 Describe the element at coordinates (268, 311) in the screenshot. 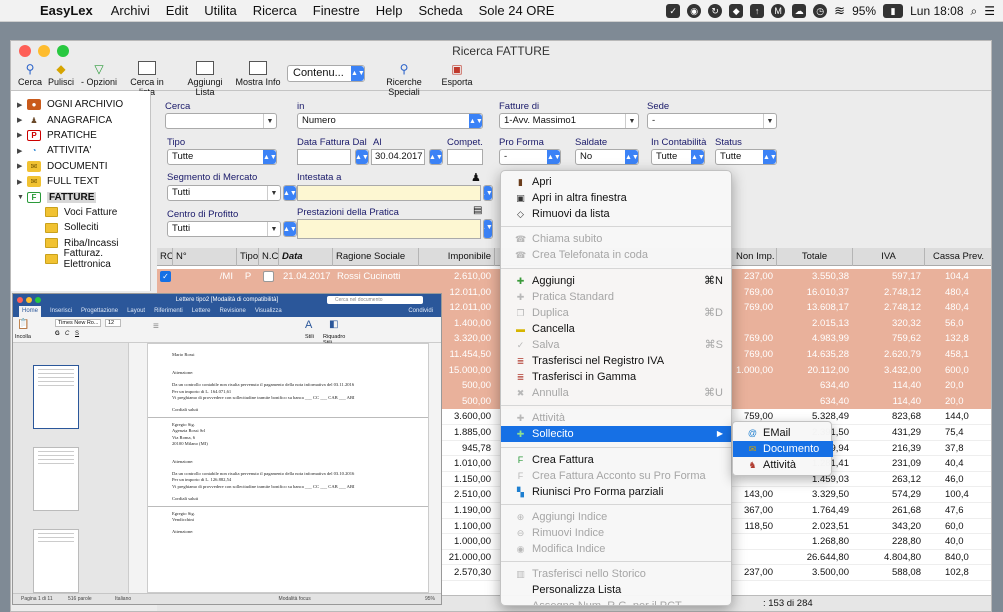

I see `tab-visualizza: Visualizza` at that location.